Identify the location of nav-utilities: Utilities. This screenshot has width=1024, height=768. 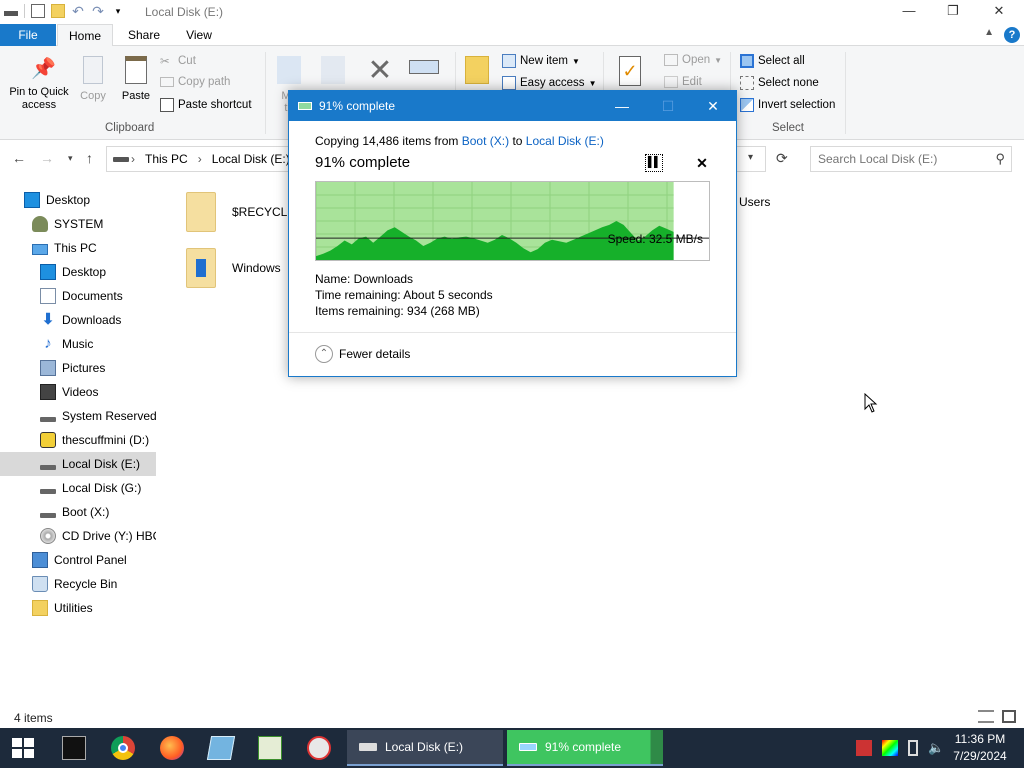
(78, 608).